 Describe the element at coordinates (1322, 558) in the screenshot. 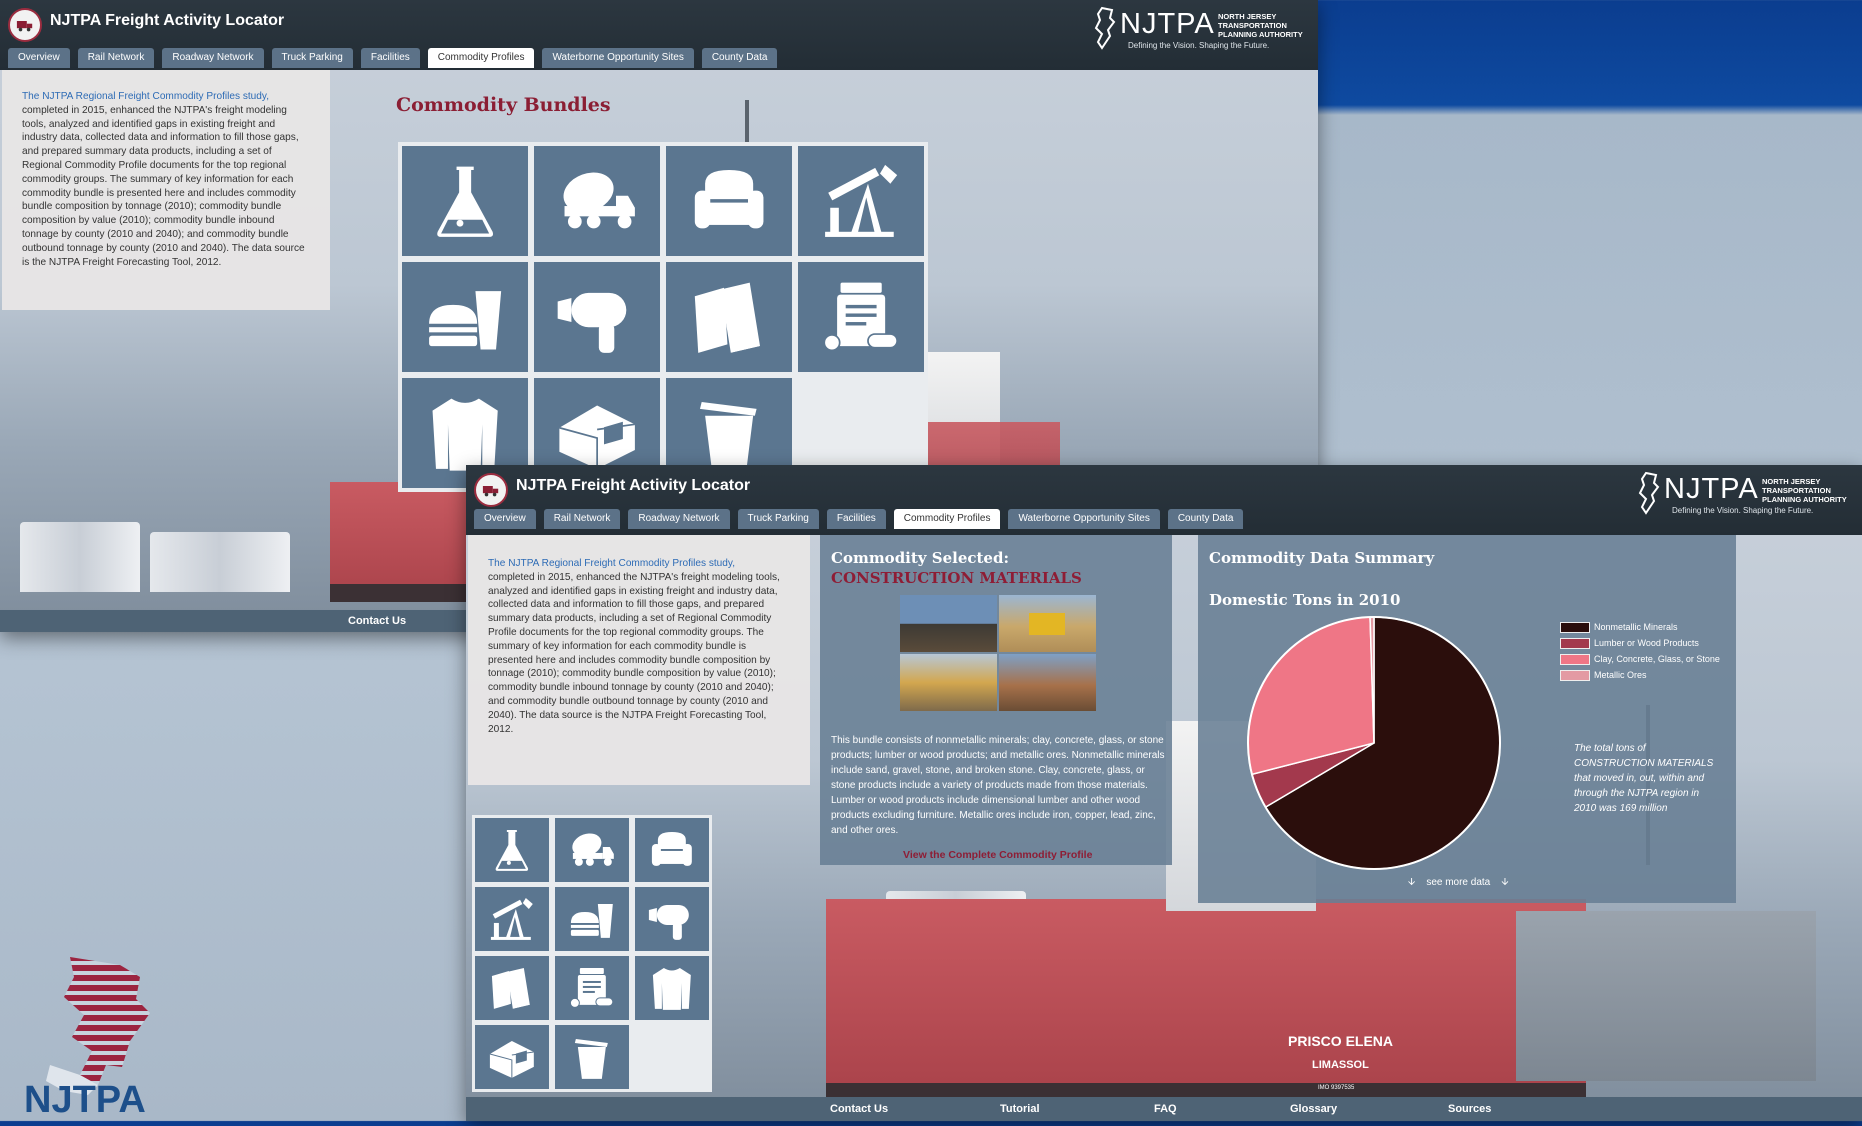

I see `summary-heading: Commodity Data Summary` at that location.